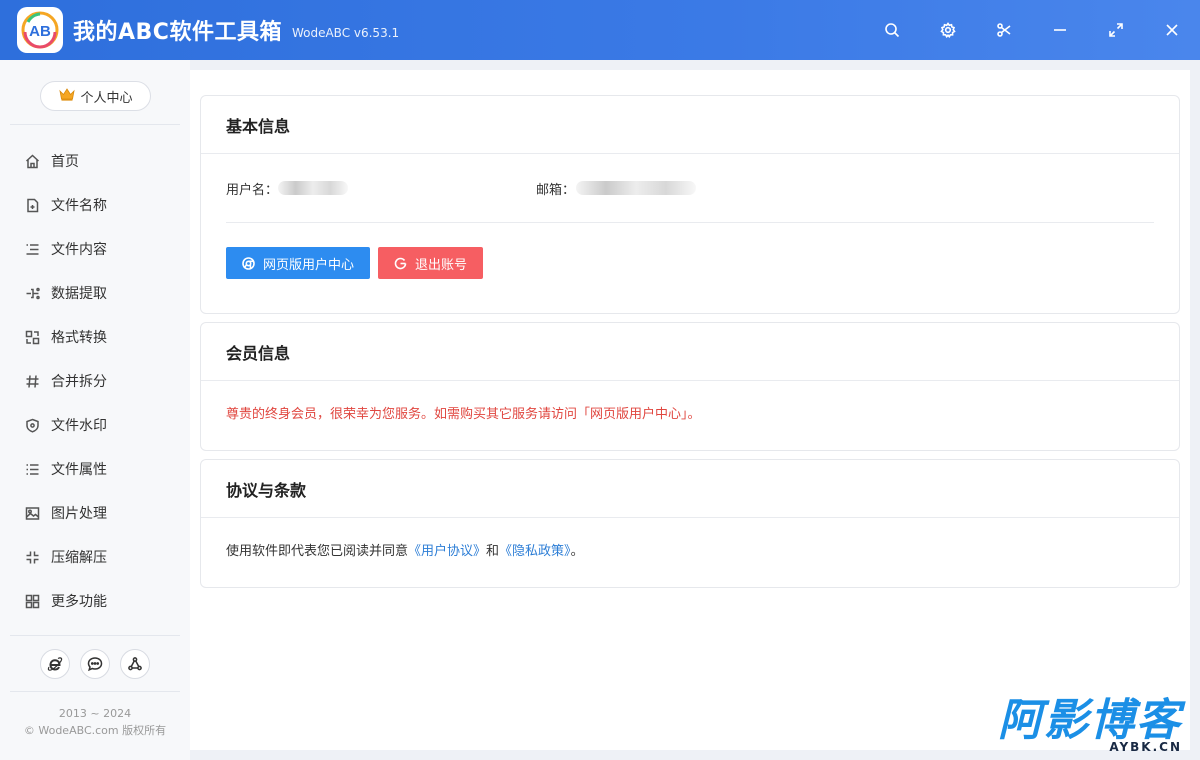  I want to click on minimize-button, so click(1060, 30).